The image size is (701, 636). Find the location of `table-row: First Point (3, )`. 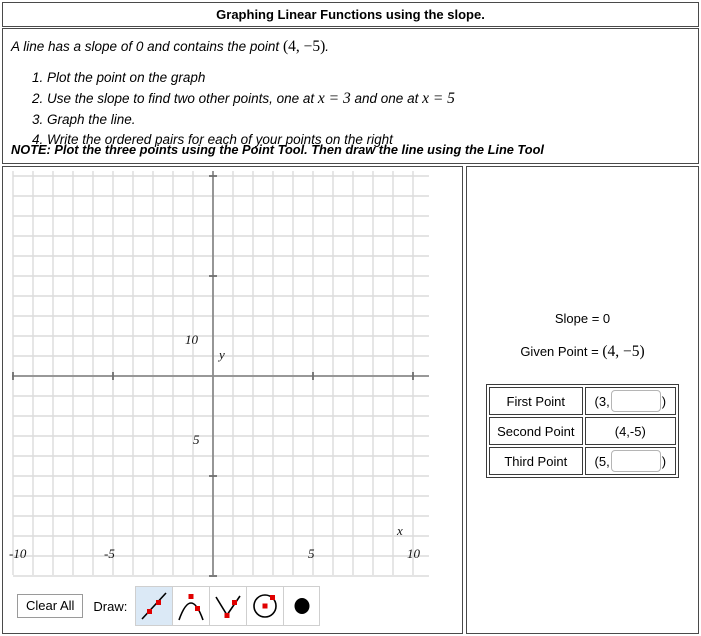

table-row: First Point (3, ) is located at coordinates (582, 401).